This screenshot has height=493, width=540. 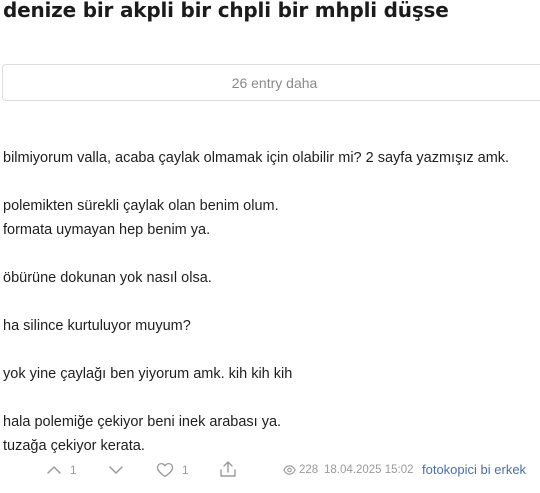 What do you see at coordinates (289, 470) in the screenshot?
I see `eye-icon` at bounding box center [289, 470].